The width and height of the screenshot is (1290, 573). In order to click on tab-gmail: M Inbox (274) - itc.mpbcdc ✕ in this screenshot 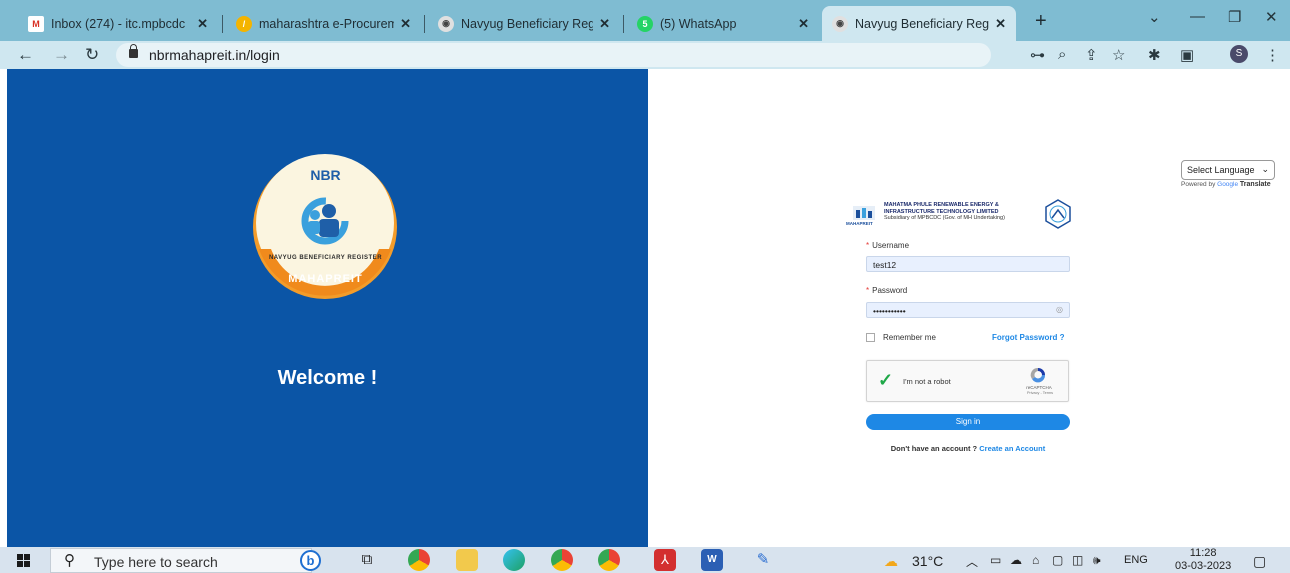, I will do `click(118, 23)`.